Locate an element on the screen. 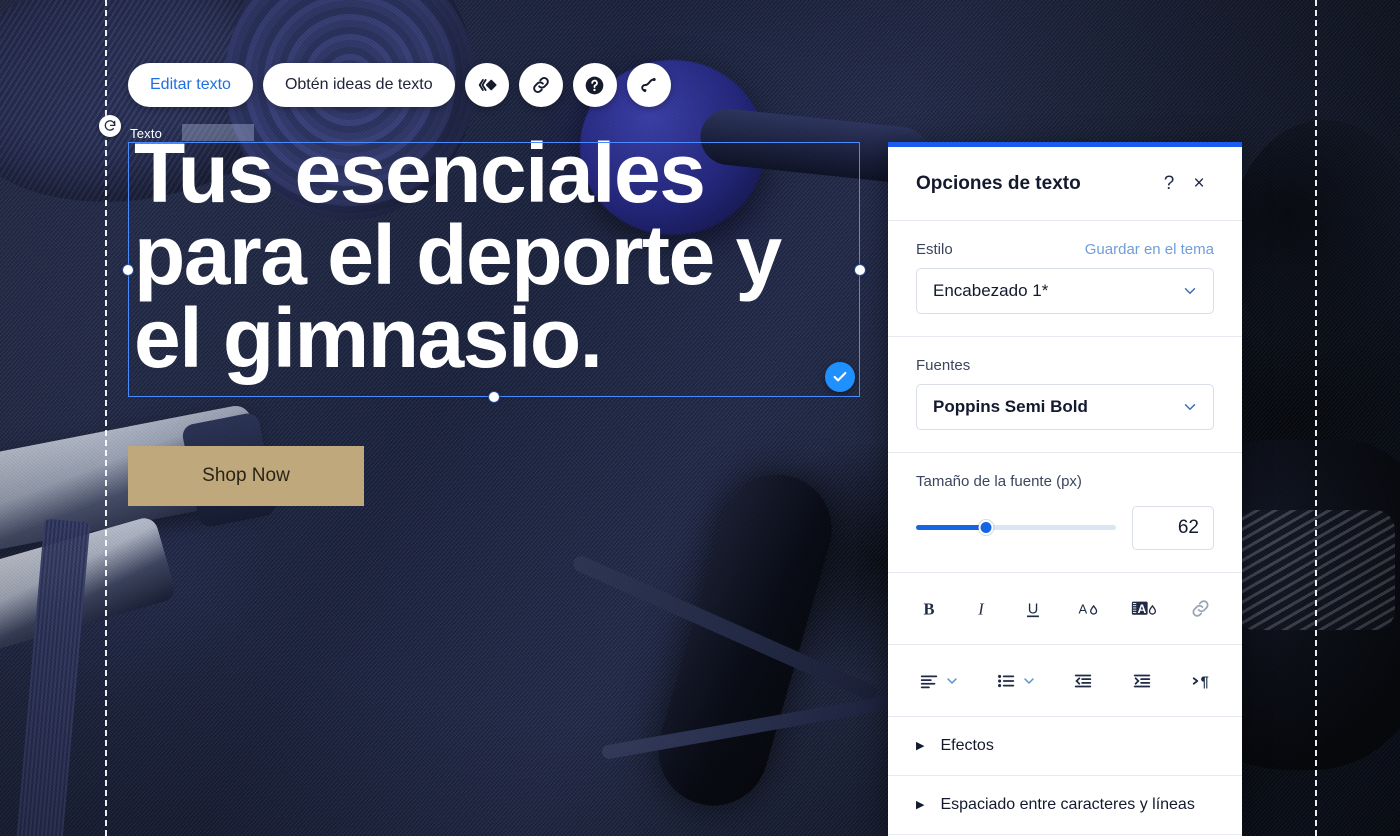 Image resolution: width=1400 pixels, height=836 pixels. style-section: Estilo Guardar en el tema Encabezado 1* is located at coordinates (1065, 279).